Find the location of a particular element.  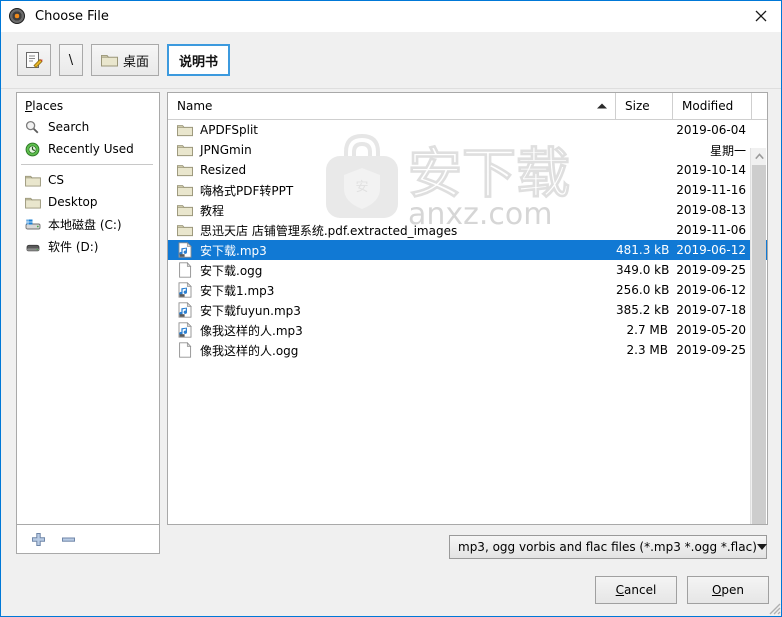

table-row: Resized 2019-10-14 is located at coordinates (467, 170).